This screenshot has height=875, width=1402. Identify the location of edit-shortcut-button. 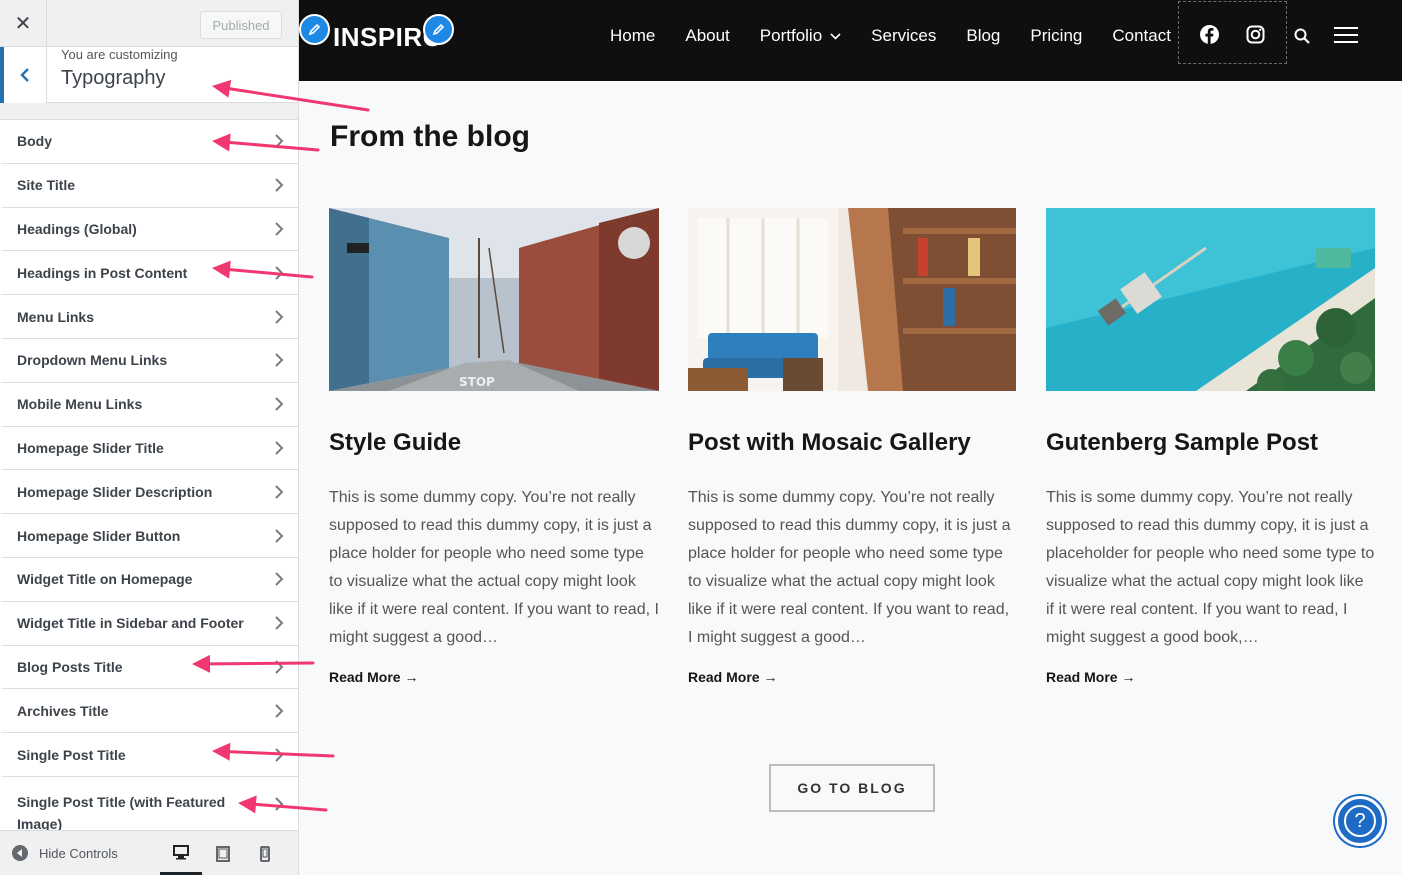
(314, 29).